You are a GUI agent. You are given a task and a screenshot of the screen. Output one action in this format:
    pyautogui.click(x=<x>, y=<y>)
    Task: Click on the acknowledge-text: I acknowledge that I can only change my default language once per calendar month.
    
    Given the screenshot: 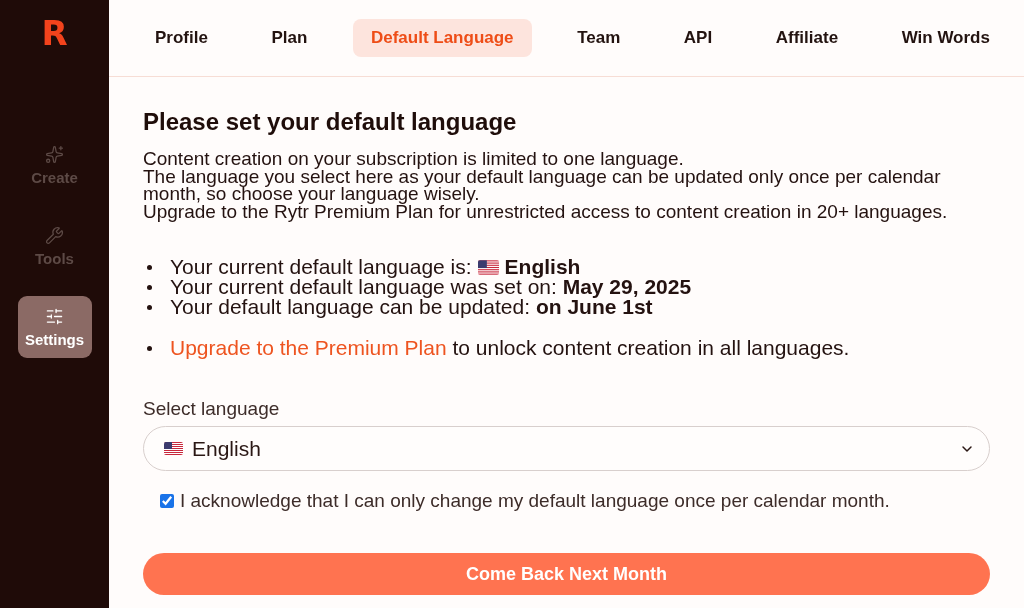 What is the action you would take?
    pyautogui.click(x=535, y=501)
    